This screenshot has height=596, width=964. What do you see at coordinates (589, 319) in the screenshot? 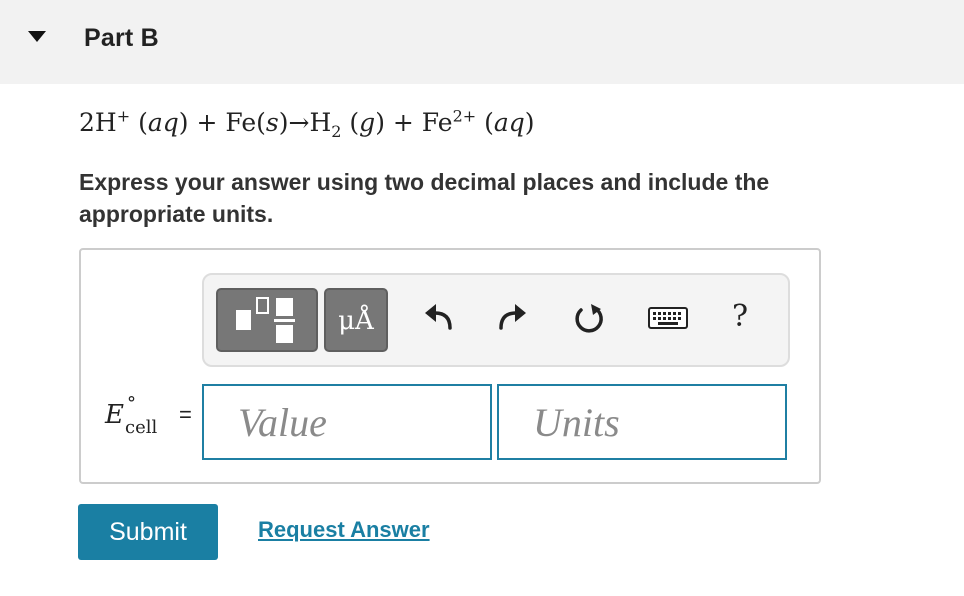
I see `reset-icon` at bounding box center [589, 319].